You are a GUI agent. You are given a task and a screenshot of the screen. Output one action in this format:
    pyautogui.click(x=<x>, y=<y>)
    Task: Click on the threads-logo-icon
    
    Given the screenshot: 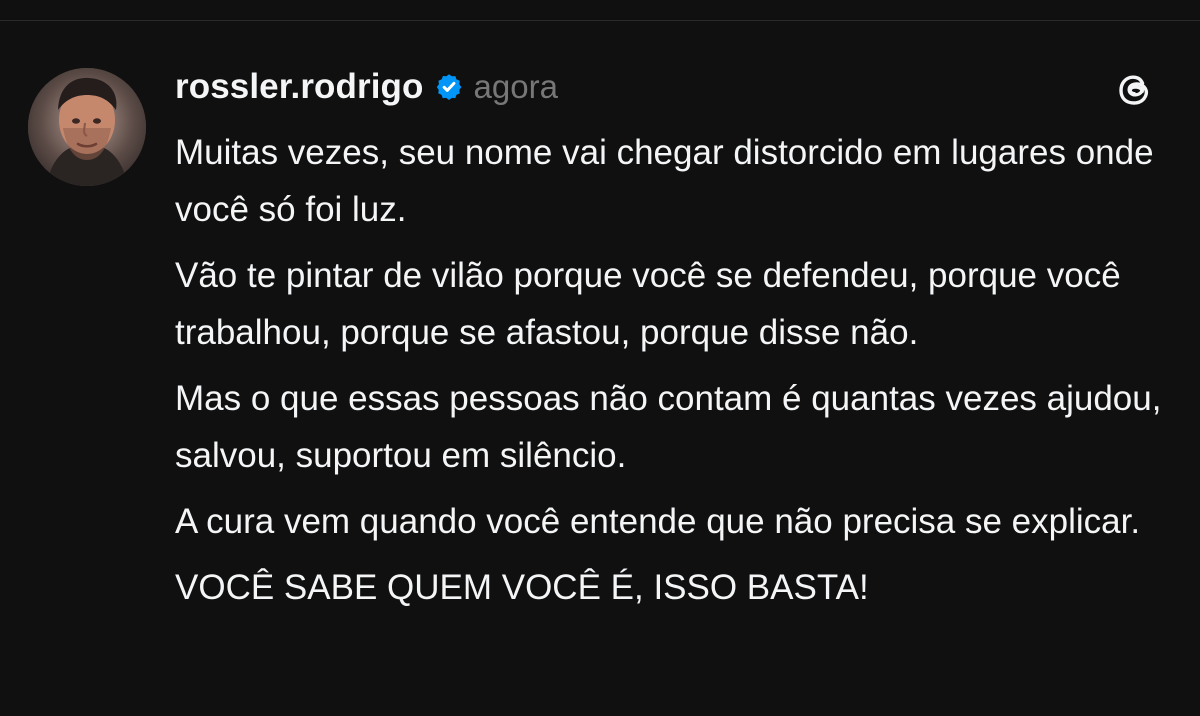 What is the action you would take?
    pyautogui.click(x=1134, y=90)
    